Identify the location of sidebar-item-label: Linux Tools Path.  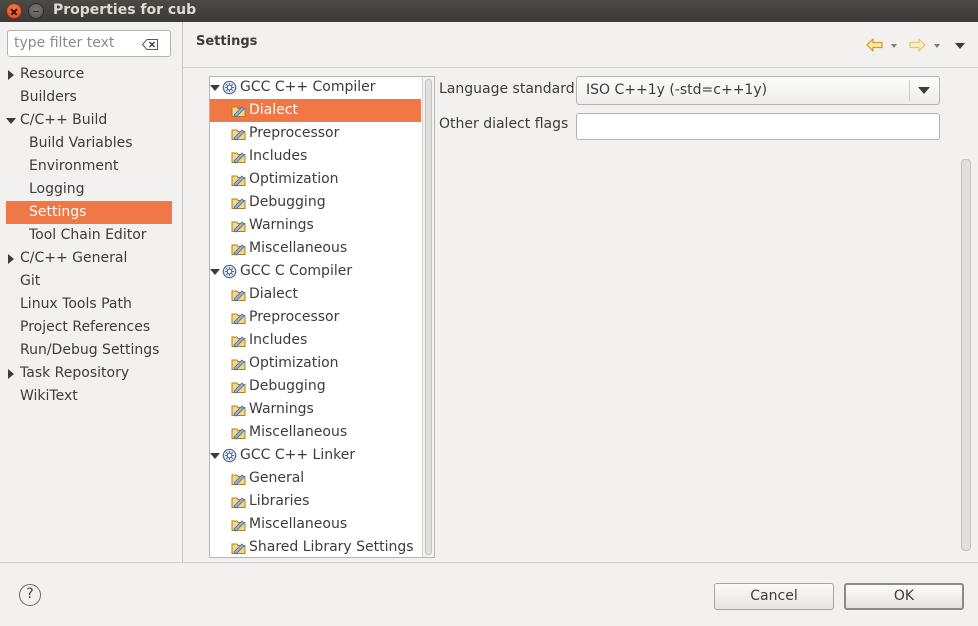
(76, 304).